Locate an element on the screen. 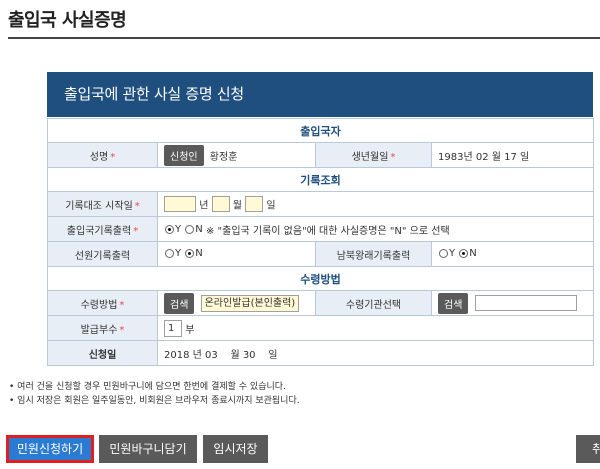 Image resolution: width=600 pixels, height=469 pixels. output-no-radio is located at coordinates (190, 229).